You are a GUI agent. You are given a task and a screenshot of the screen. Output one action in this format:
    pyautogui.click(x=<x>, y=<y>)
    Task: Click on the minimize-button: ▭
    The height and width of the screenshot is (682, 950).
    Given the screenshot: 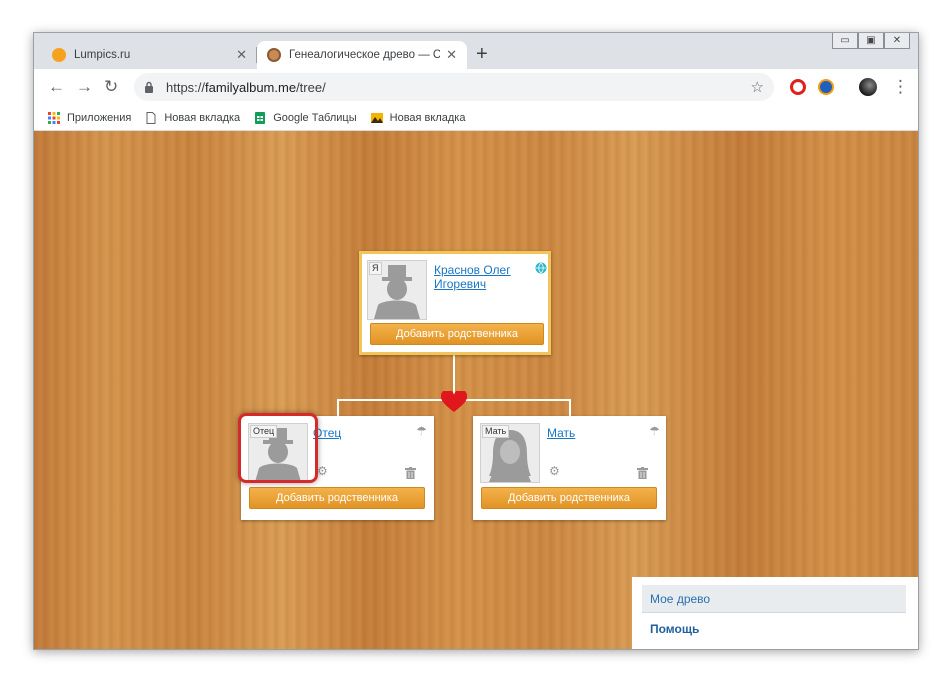 What is the action you would take?
    pyautogui.click(x=845, y=41)
    